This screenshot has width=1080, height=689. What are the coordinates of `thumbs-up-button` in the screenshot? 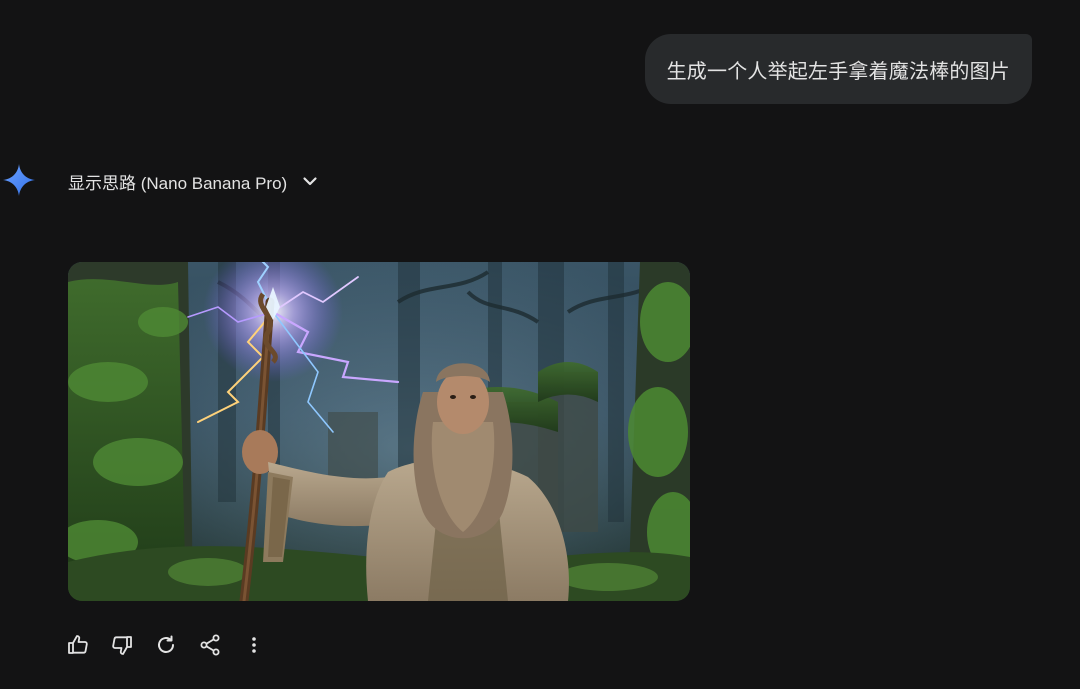 It's located at (78, 645).